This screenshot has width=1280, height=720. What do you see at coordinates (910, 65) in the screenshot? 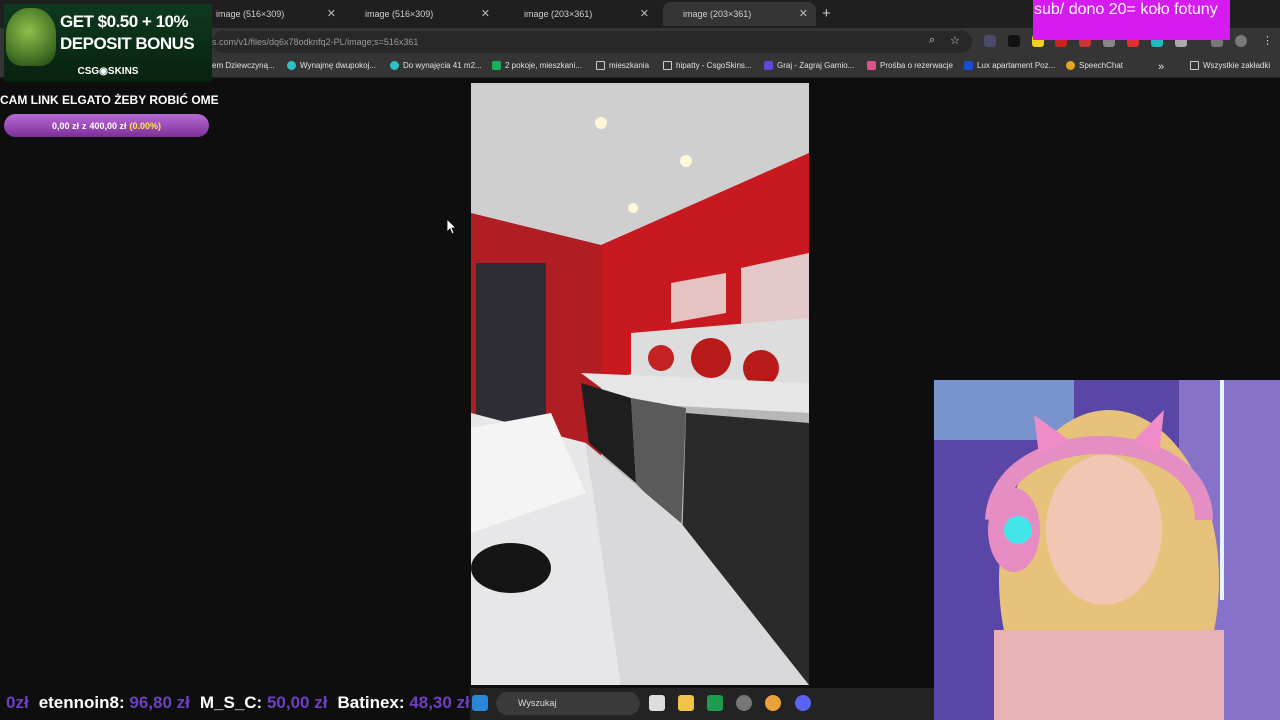
I see `bookmark-item: Prośba o rezerwacje` at bounding box center [910, 65].